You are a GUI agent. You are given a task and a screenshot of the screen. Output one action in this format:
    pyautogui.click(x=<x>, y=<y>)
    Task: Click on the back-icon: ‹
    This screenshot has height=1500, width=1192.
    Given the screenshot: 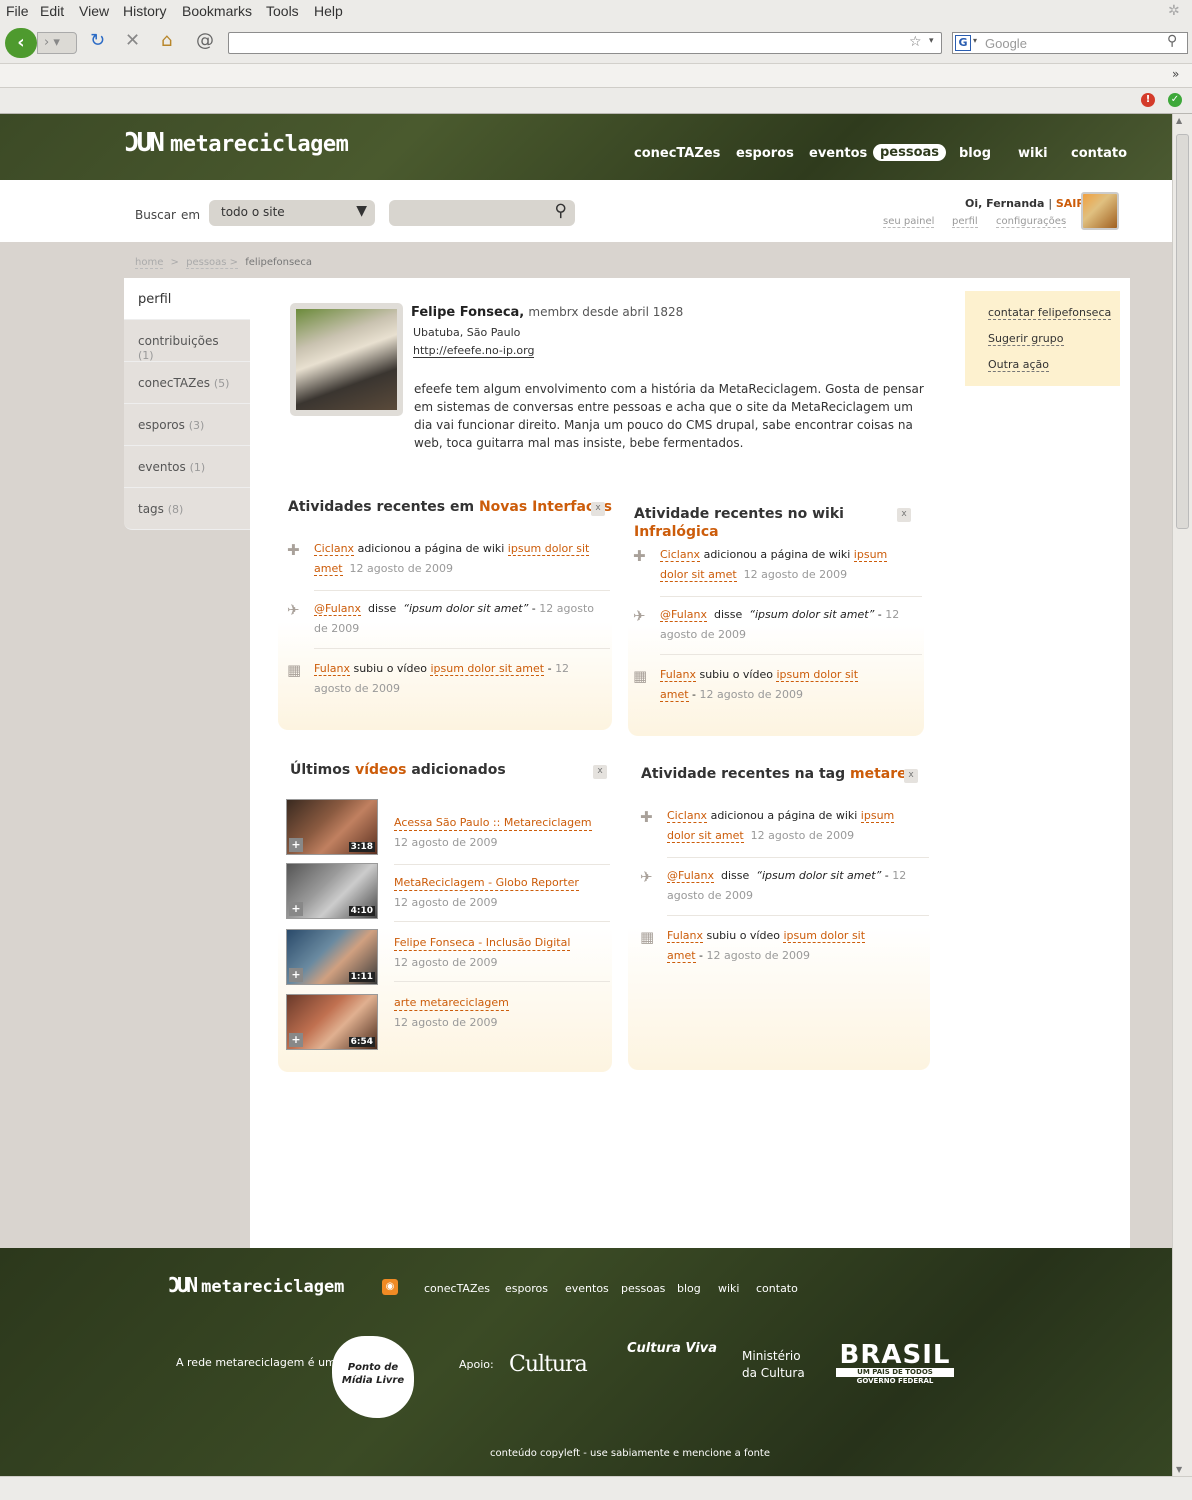 What is the action you would take?
    pyautogui.click(x=21, y=43)
    